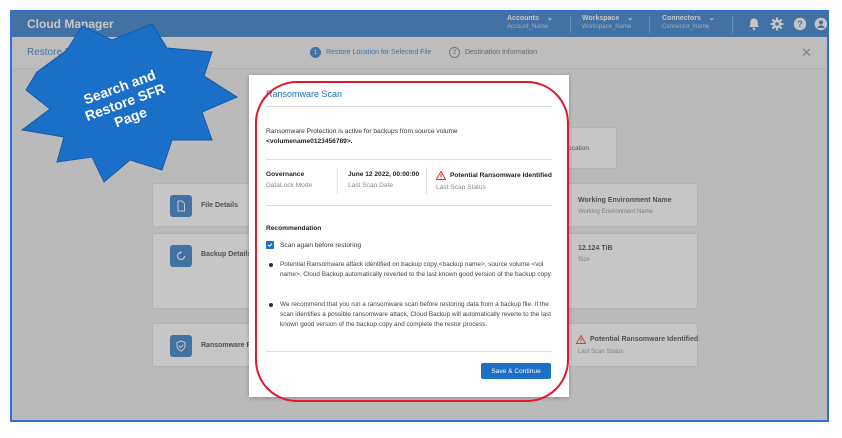 The width and height of the screenshot is (842, 438). I want to click on scan-again-checkbox: Scan again before restoring, so click(313, 245).